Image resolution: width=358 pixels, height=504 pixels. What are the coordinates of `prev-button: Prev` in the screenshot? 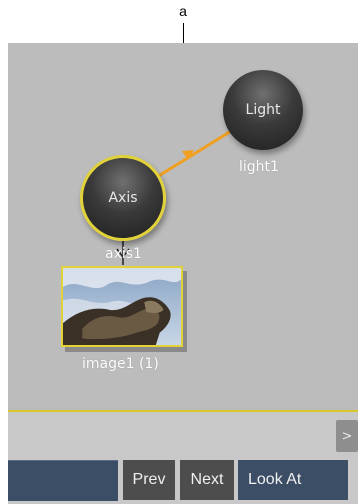 It's located at (149, 480).